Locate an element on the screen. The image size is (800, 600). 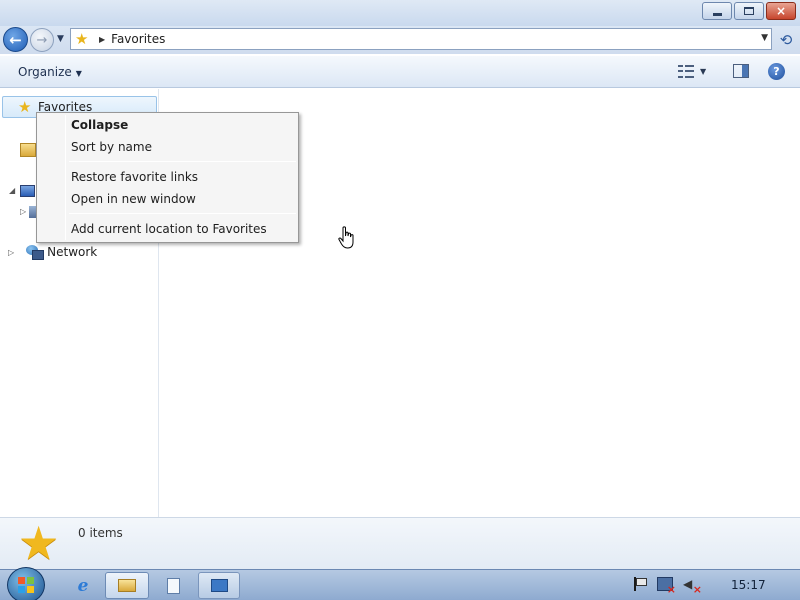
item-count: 0 items is located at coordinates (100, 533).